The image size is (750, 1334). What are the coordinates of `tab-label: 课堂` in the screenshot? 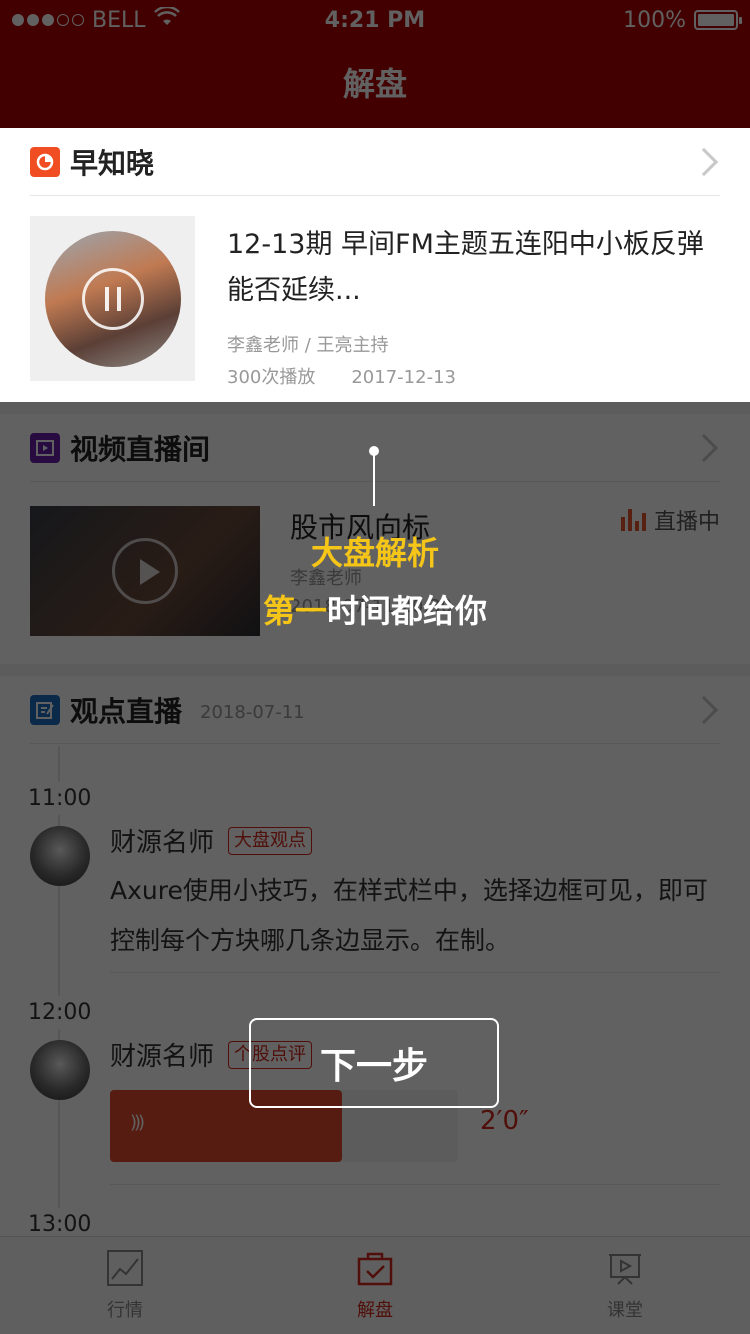 It's located at (625, 1310).